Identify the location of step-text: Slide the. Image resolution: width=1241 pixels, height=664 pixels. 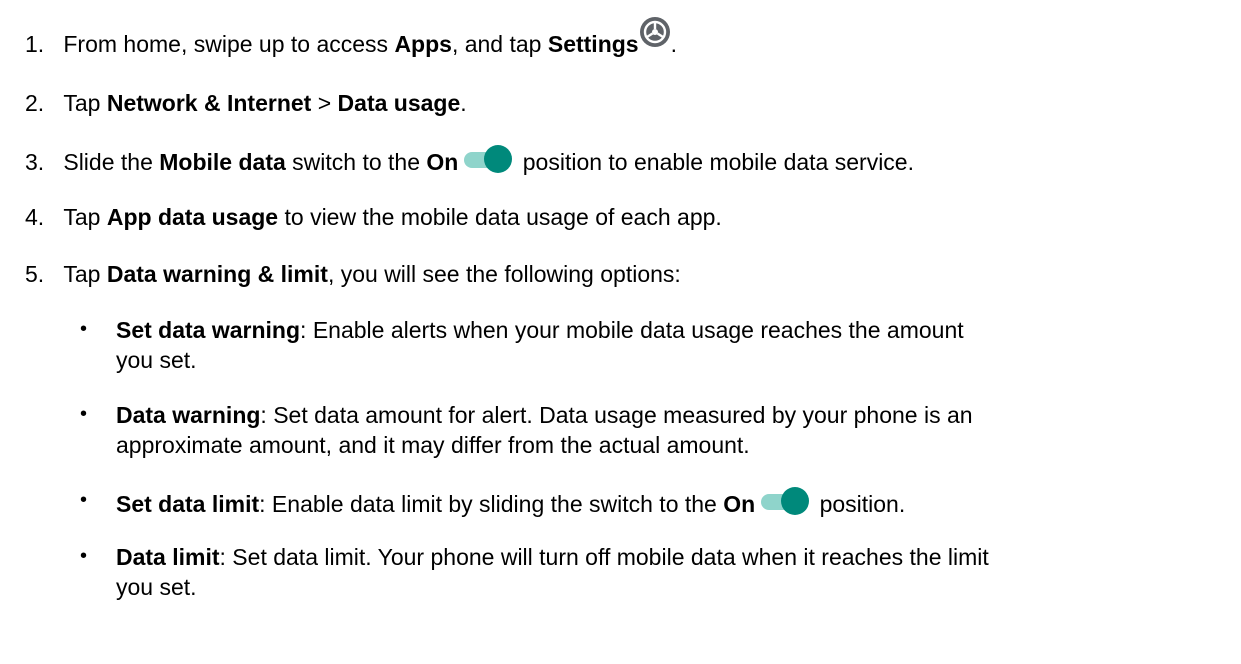
(111, 162).